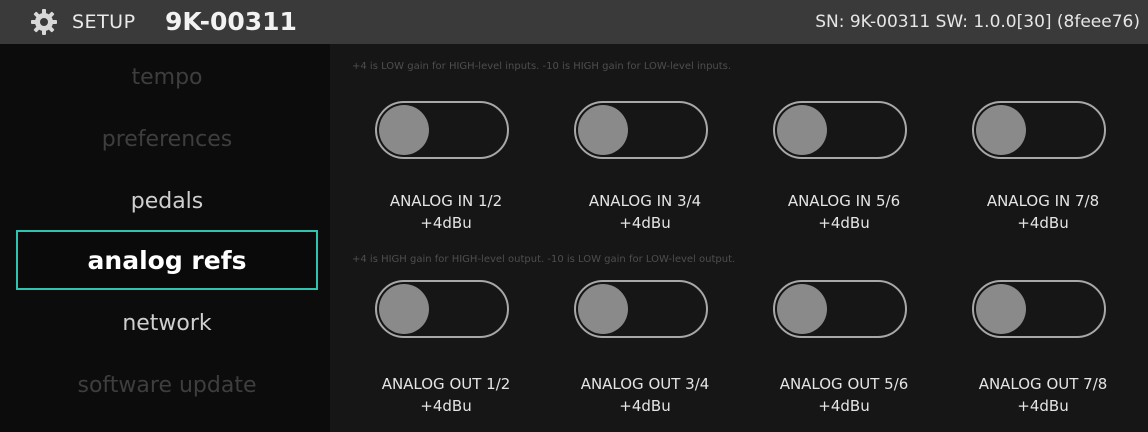  What do you see at coordinates (844, 223) in the screenshot?
I see `analog-in-5-6-value: +4dBu` at bounding box center [844, 223].